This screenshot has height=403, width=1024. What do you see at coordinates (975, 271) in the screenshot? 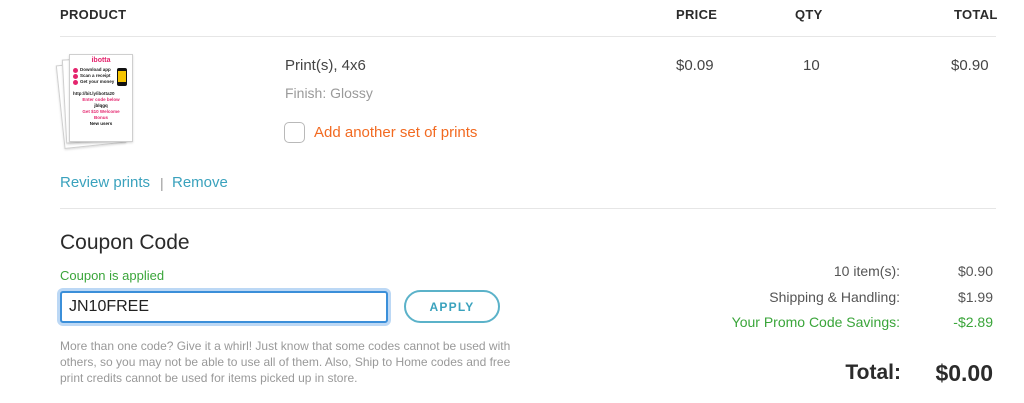
I see `summary-items-value: $0.90` at bounding box center [975, 271].